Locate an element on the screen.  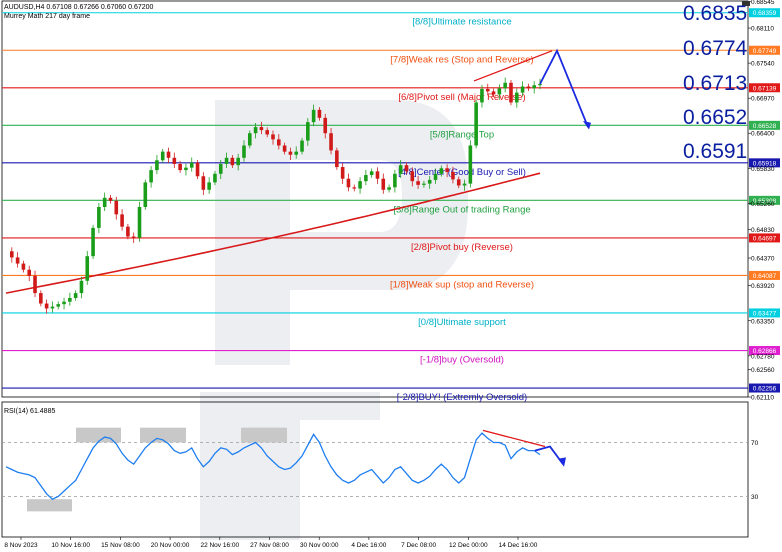
overbought-zone is located at coordinates (98, 435).